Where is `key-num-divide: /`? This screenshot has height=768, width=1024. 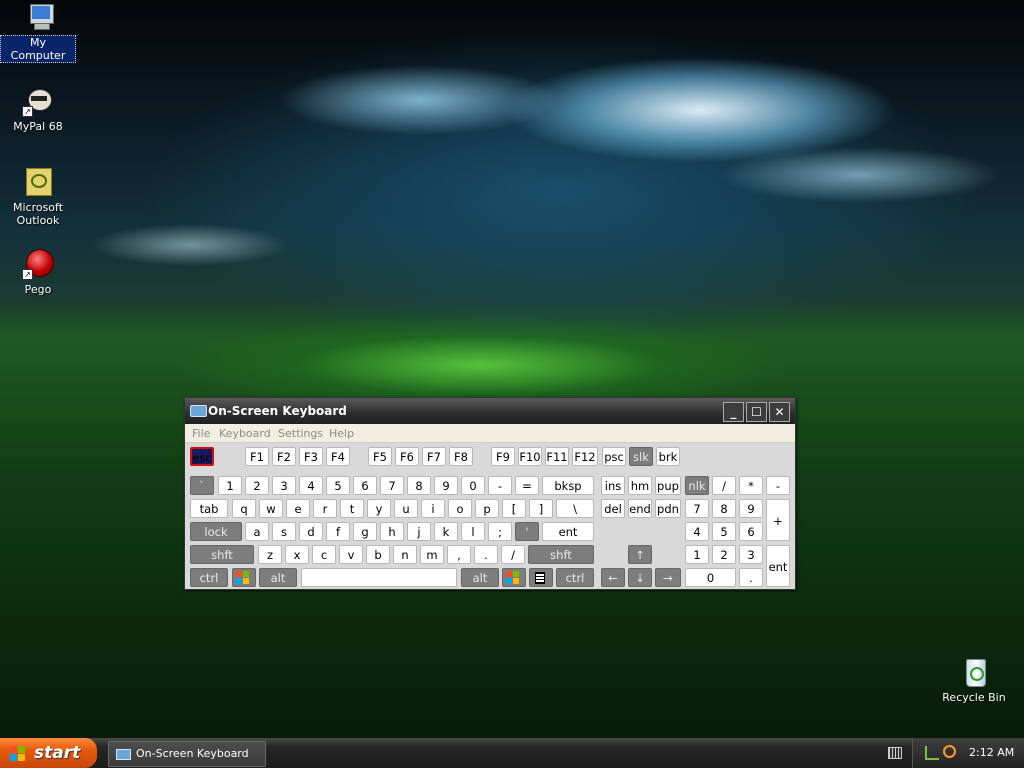 key-num-divide: / is located at coordinates (724, 485).